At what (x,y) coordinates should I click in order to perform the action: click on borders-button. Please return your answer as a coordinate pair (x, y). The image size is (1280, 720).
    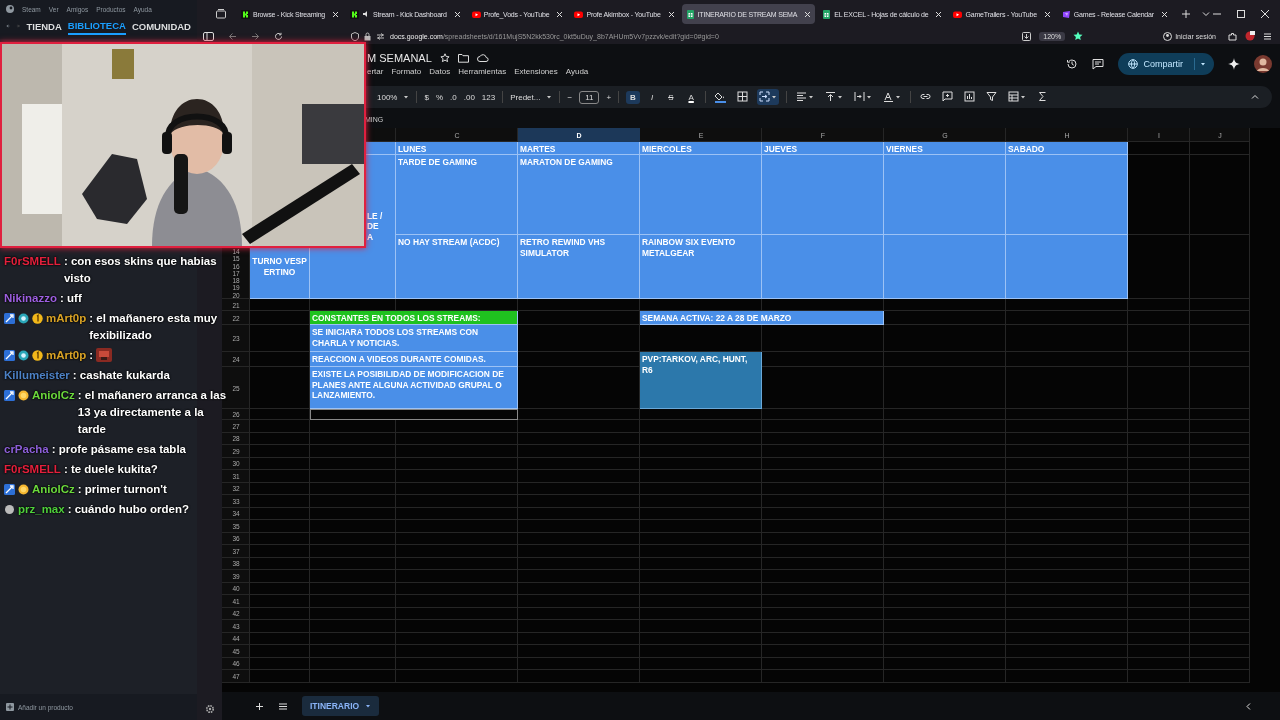
    Looking at the image, I should click on (742, 97).